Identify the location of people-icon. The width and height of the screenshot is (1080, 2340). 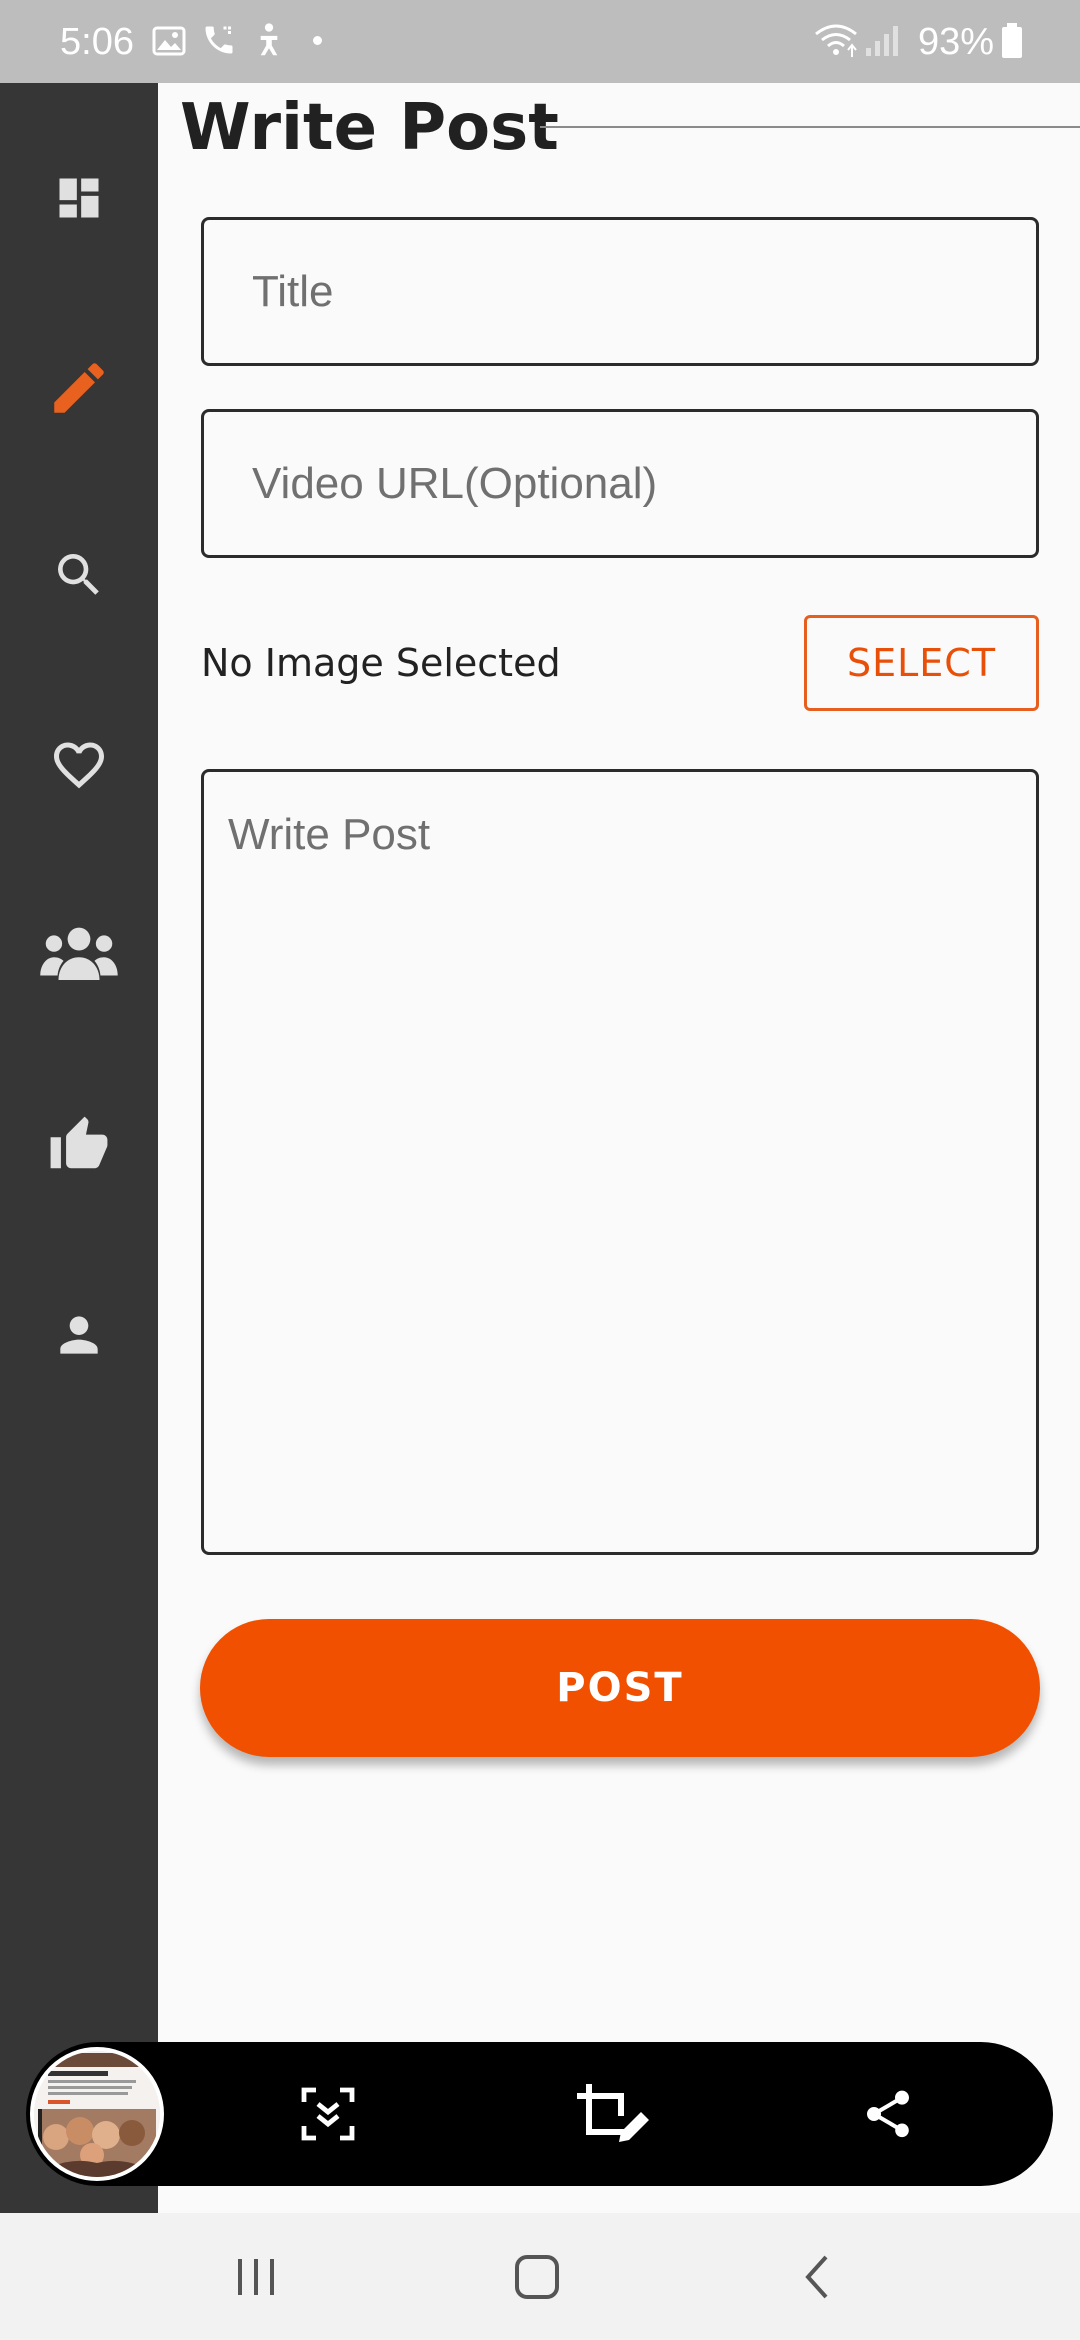
(79, 954).